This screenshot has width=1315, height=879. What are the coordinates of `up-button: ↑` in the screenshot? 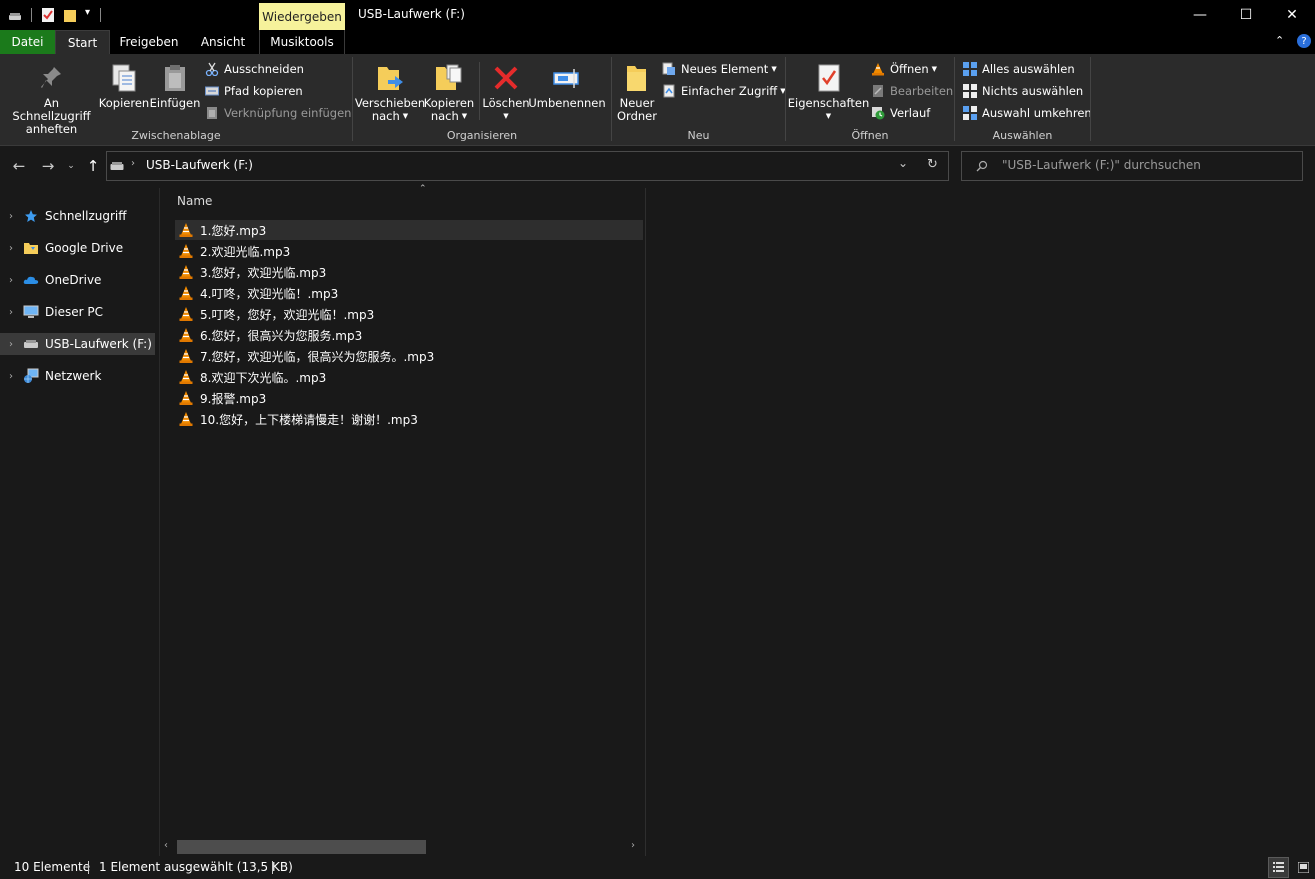 It's located at (93, 166).